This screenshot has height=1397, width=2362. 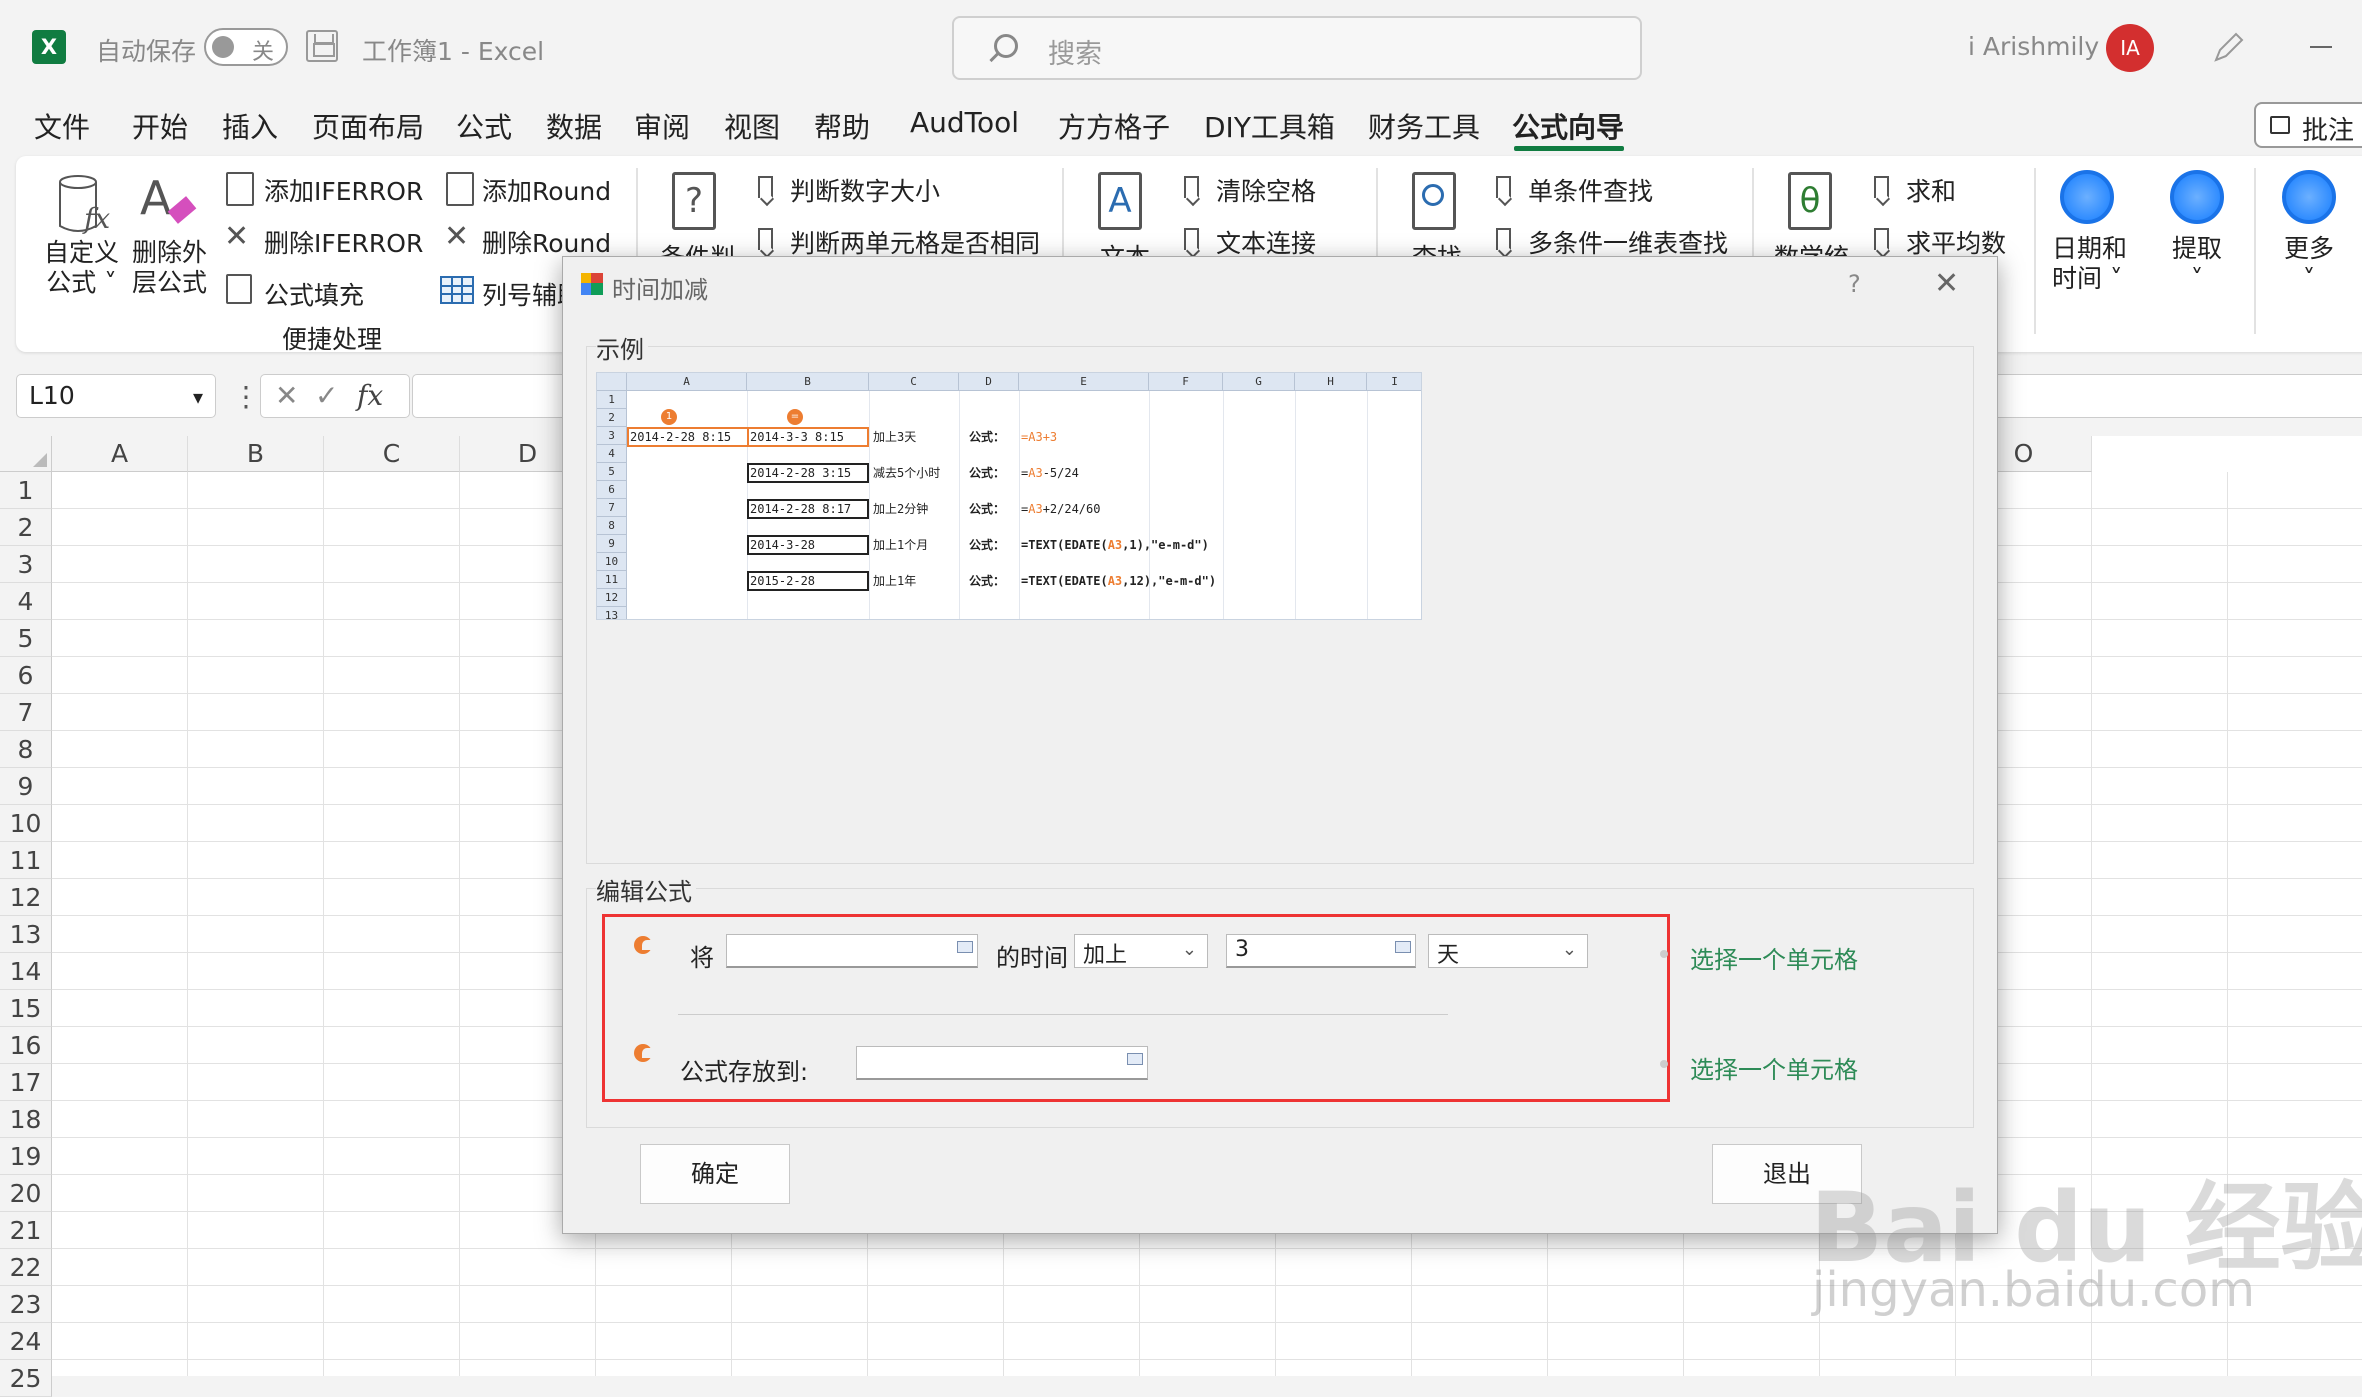 I want to click on extract-line1: 提取, so click(x=2197, y=248).